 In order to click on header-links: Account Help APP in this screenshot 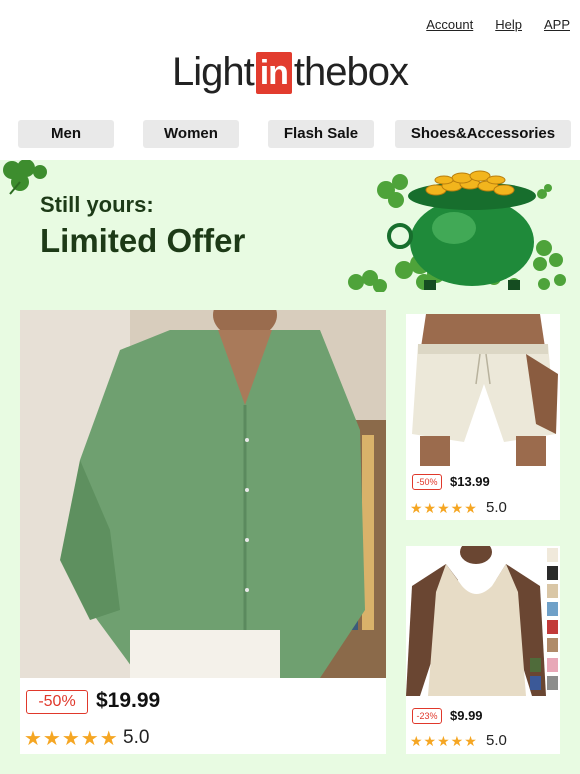, I will do `click(487, 24)`.